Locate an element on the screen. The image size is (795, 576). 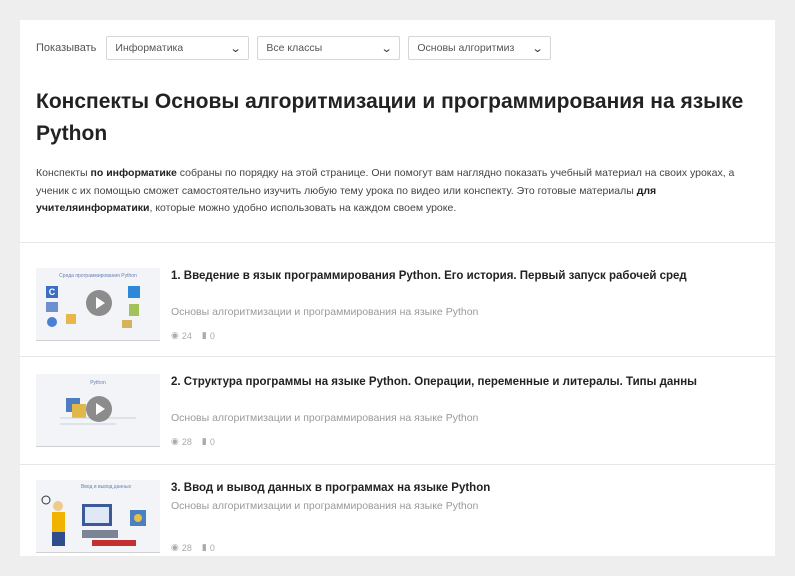
thumb-caption: Python is located at coordinates (98, 383).